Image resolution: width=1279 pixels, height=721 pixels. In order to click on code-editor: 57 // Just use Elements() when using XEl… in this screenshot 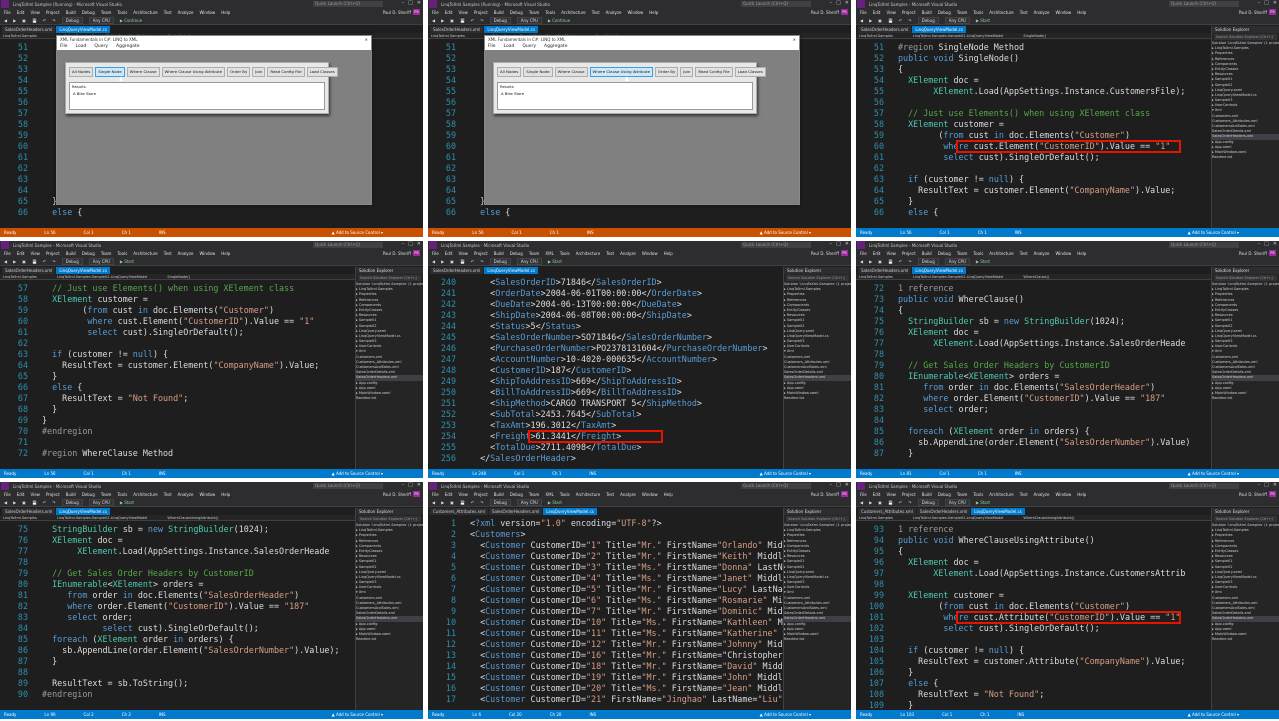, I will do `click(177, 375)`.